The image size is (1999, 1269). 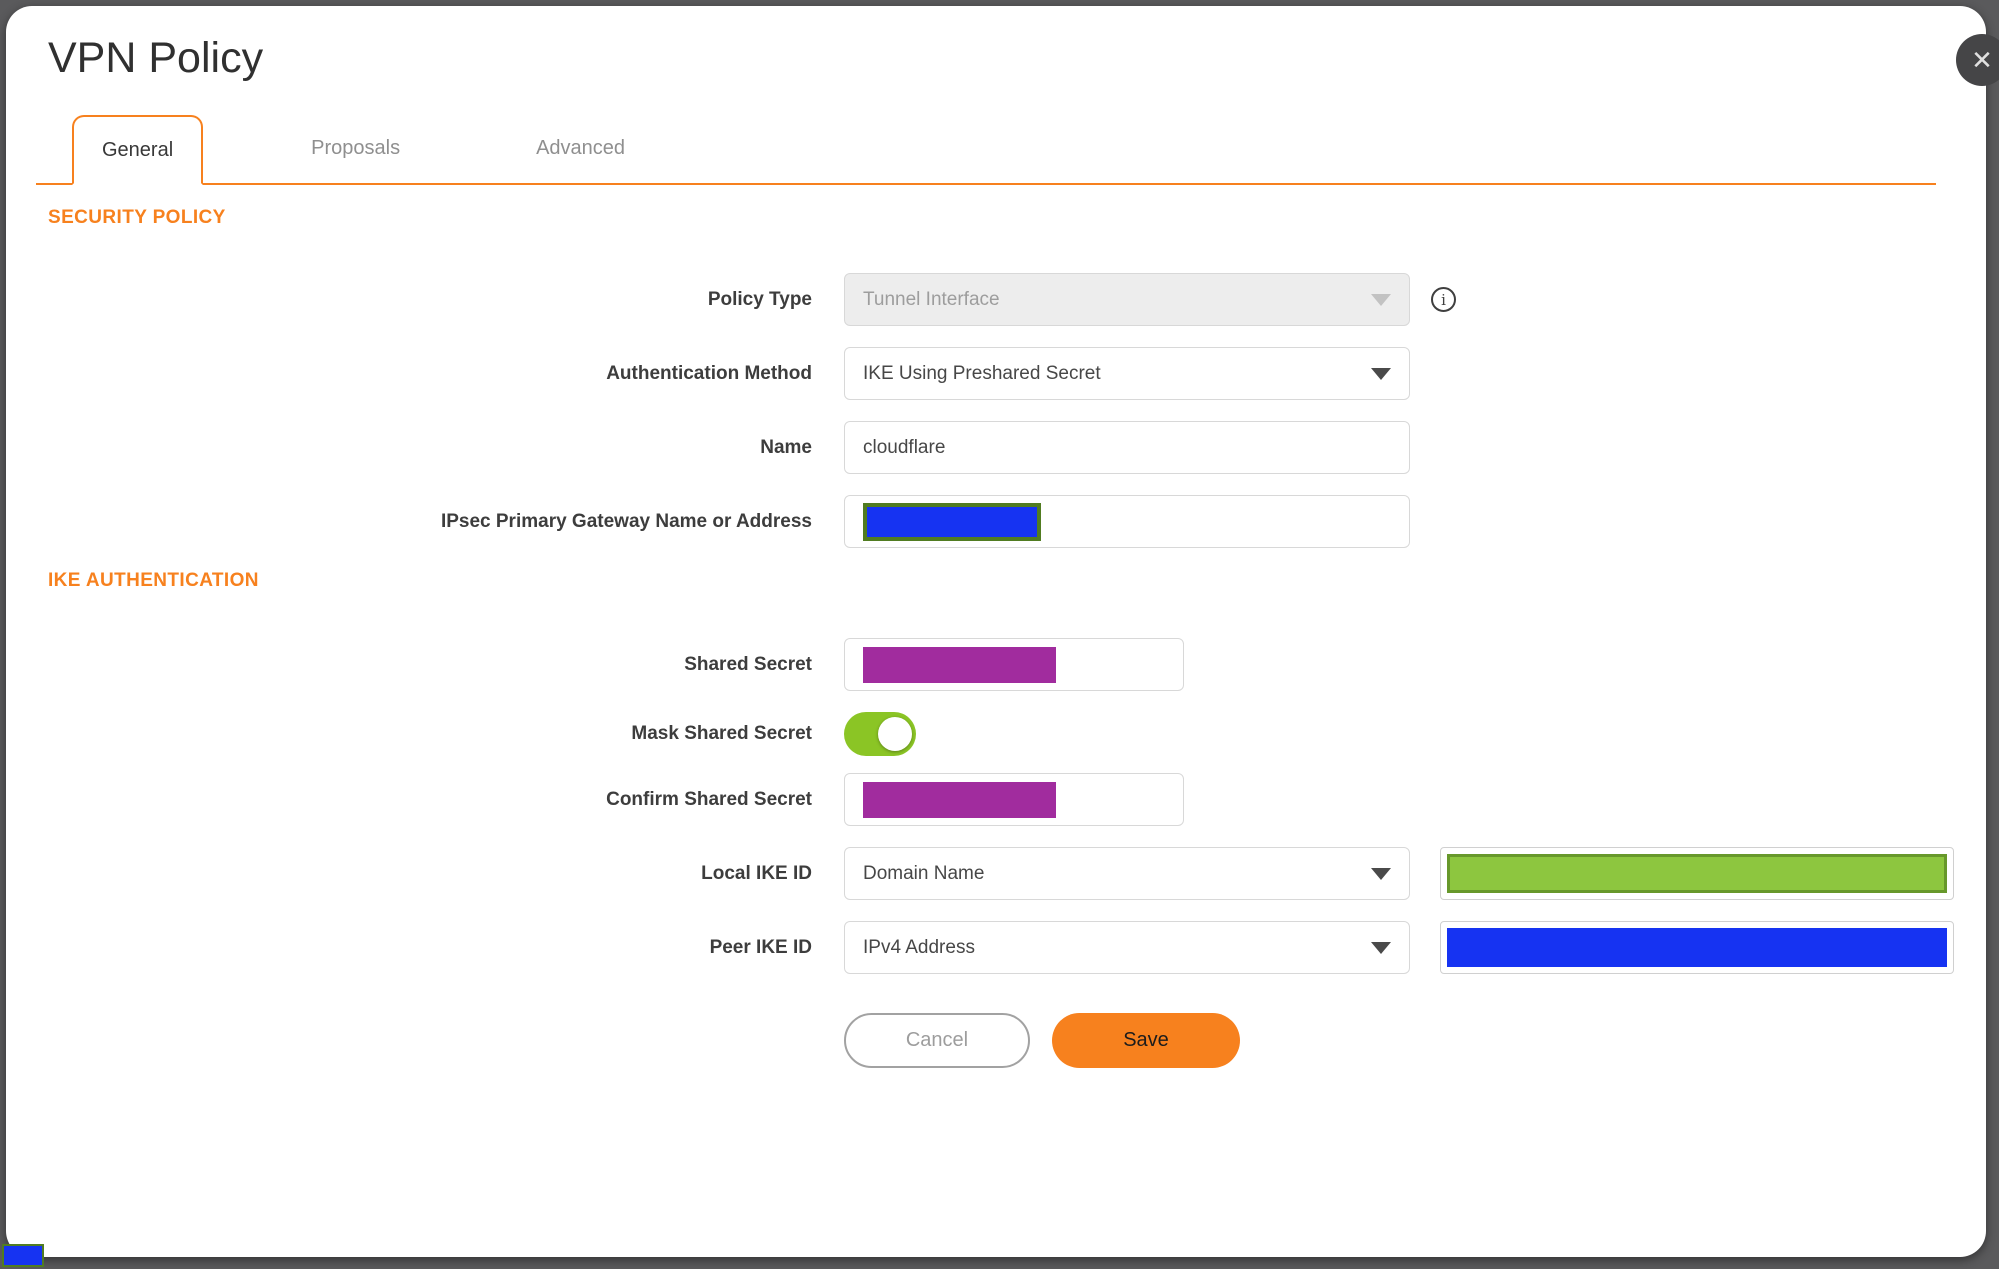 I want to click on action-buttons: Cancel Save, so click(x=1415, y=1040).